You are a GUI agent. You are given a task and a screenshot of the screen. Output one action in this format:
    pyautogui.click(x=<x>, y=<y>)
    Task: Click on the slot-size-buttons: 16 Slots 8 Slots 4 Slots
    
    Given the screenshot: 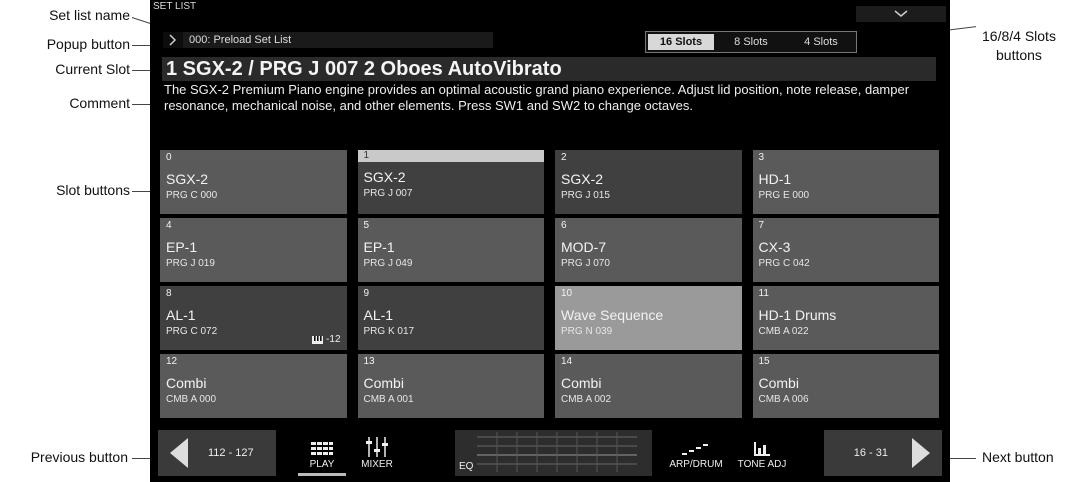 What is the action you would take?
    pyautogui.click(x=751, y=42)
    